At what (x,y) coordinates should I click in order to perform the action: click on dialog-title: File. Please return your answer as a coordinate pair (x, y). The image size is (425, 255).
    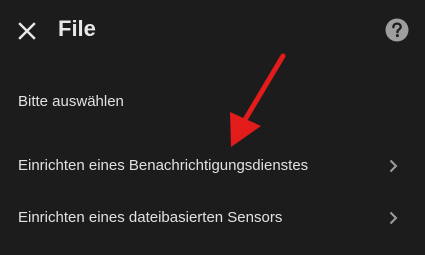
    Looking at the image, I should click on (77, 28).